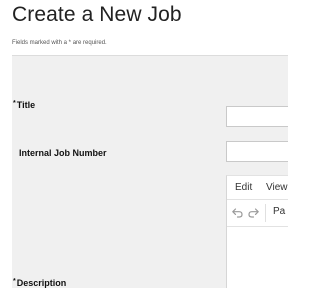  I want to click on internal-job-number-input, so click(257, 151).